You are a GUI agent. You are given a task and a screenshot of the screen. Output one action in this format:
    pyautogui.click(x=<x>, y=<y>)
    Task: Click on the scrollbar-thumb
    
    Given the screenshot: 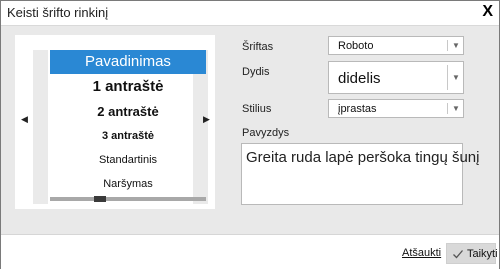 What is the action you would take?
    pyautogui.click(x=100, y=199)
    